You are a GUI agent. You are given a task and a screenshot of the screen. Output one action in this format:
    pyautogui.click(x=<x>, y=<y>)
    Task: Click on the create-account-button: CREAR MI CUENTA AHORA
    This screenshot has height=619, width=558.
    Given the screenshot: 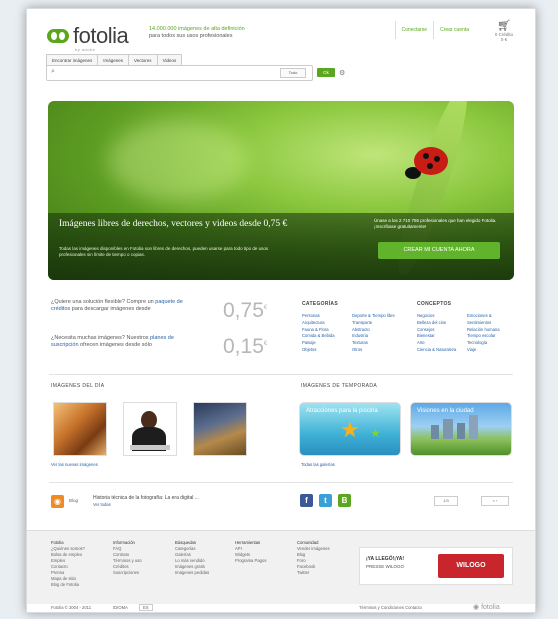 What is the action you would take?
    pyautogui.click(x=439, y=250)
    